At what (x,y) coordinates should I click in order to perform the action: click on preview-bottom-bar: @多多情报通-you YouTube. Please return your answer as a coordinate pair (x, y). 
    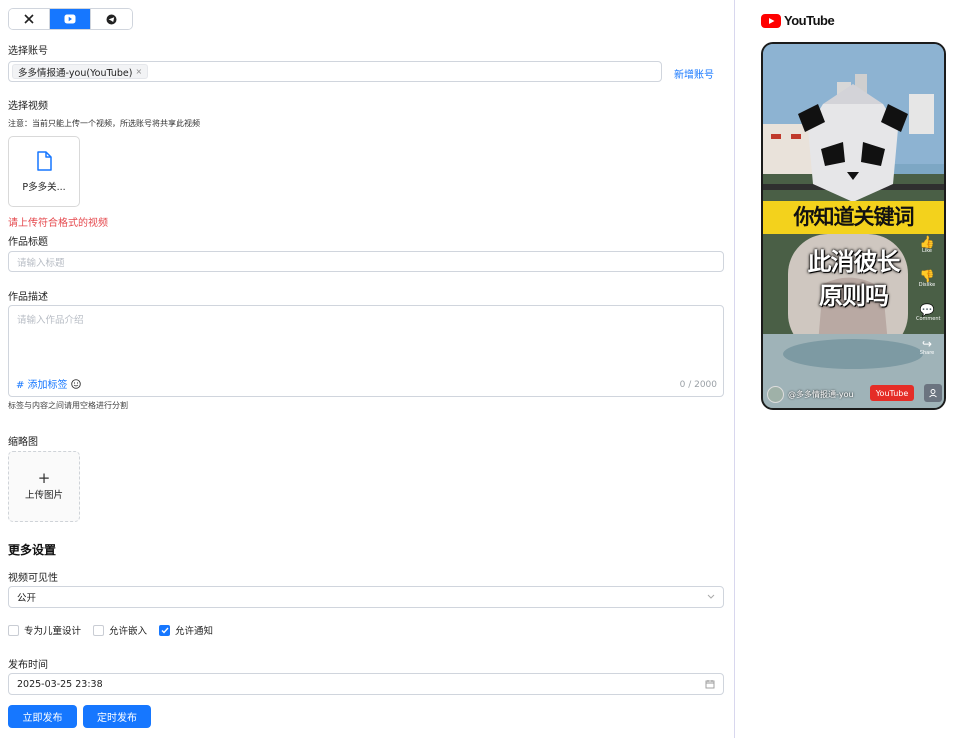
    Looking at the image, I should click on (854, 394).